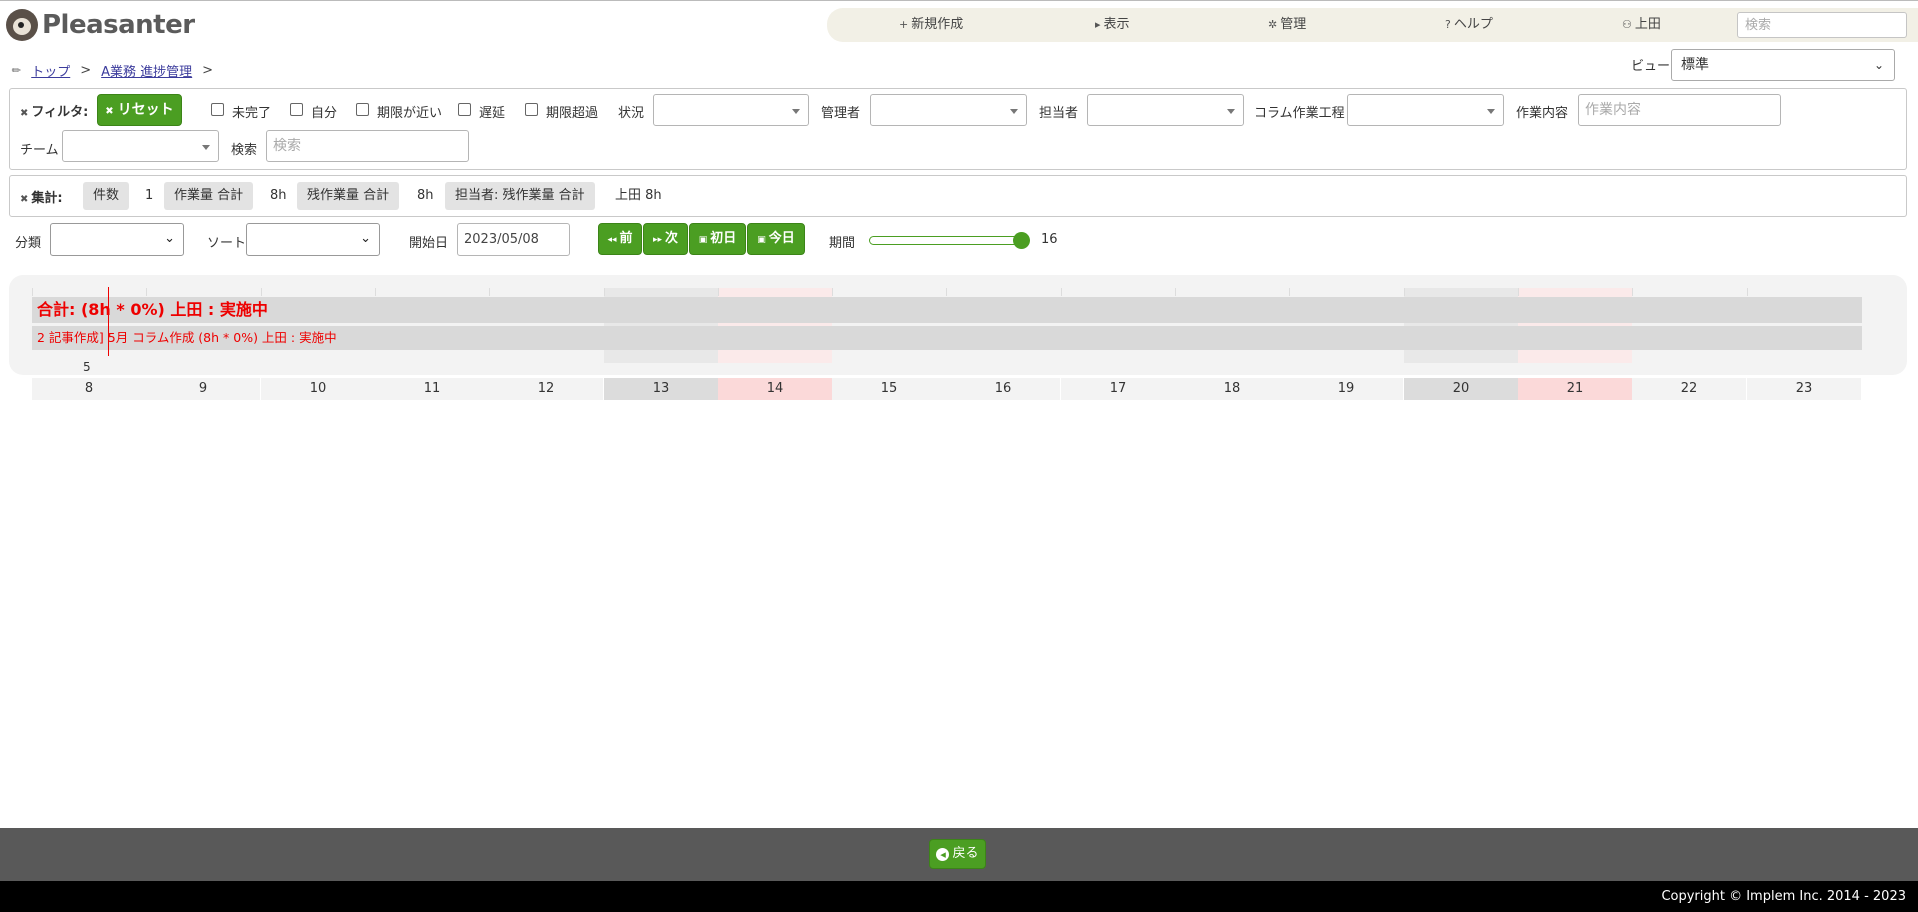  Describe the element at coordinates (1783, 896) in the screenshot. I see `copyright-text: Copyright © Implem Inc. 2014 - 2023` at that location.